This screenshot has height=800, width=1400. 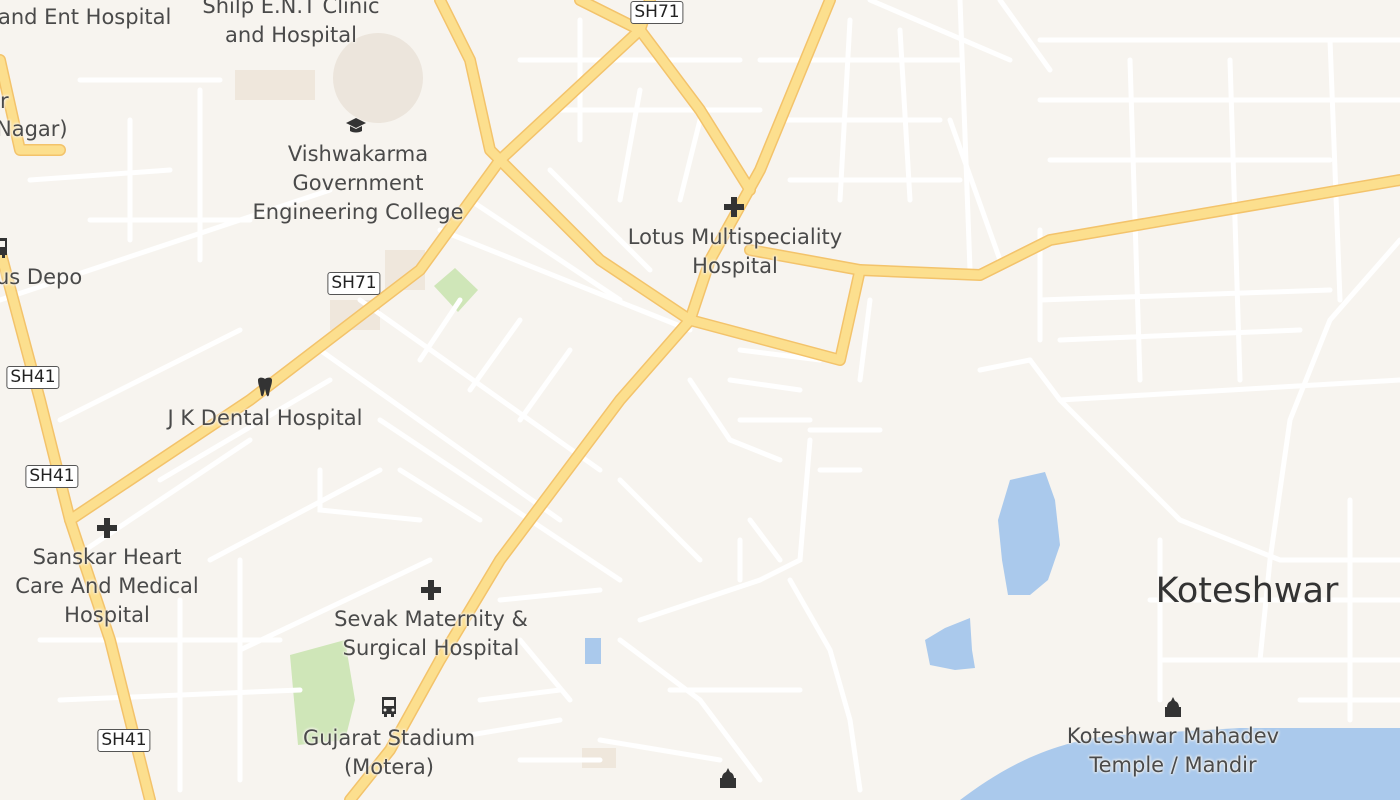 I want to click on place-label-vishwakarma: Vishwakarma Government Engineering College, so click(x=357, y=183).